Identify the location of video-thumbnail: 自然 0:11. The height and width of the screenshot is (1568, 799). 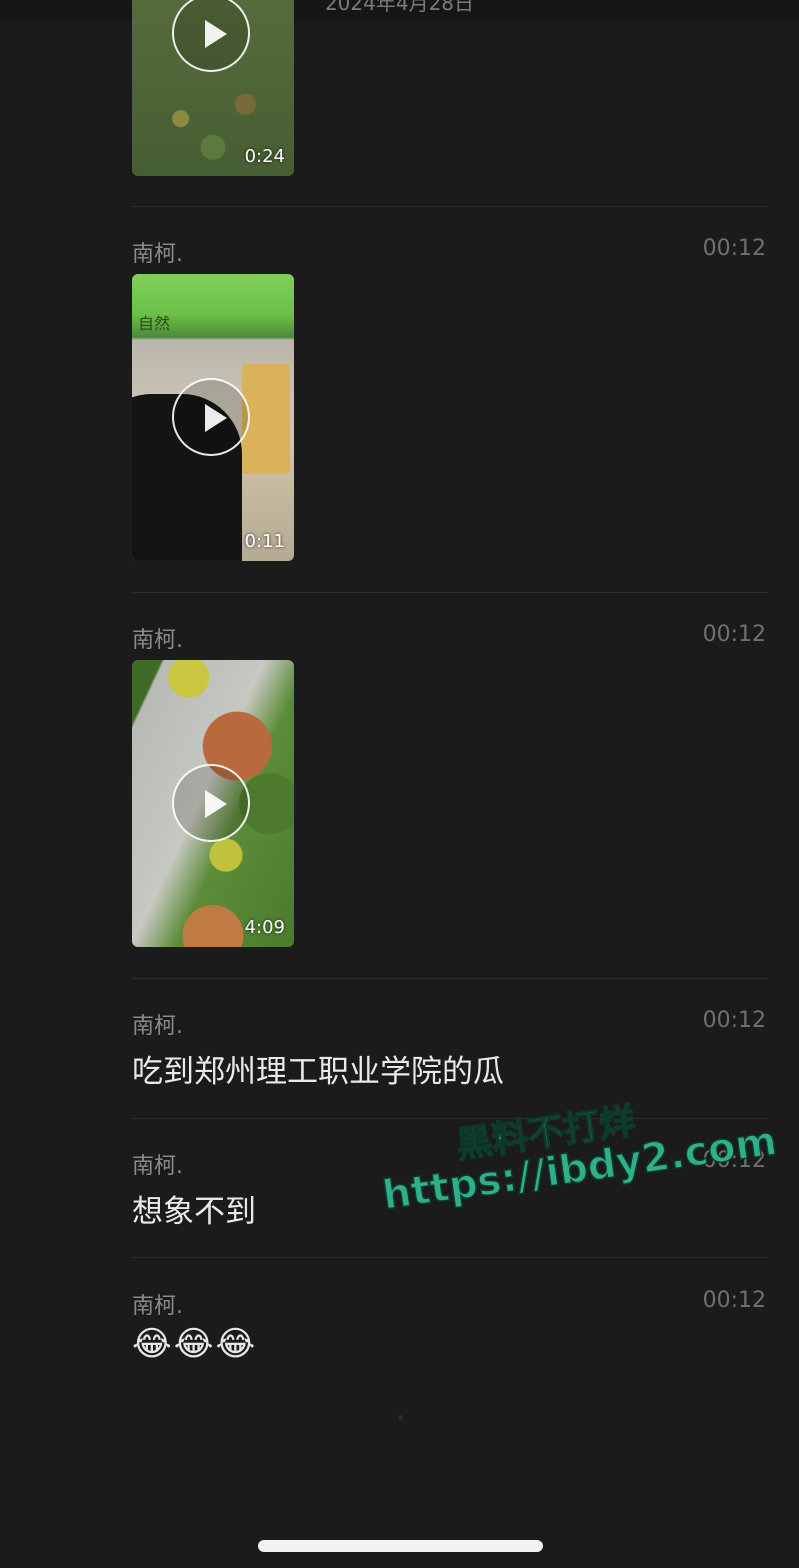
(213, 417).